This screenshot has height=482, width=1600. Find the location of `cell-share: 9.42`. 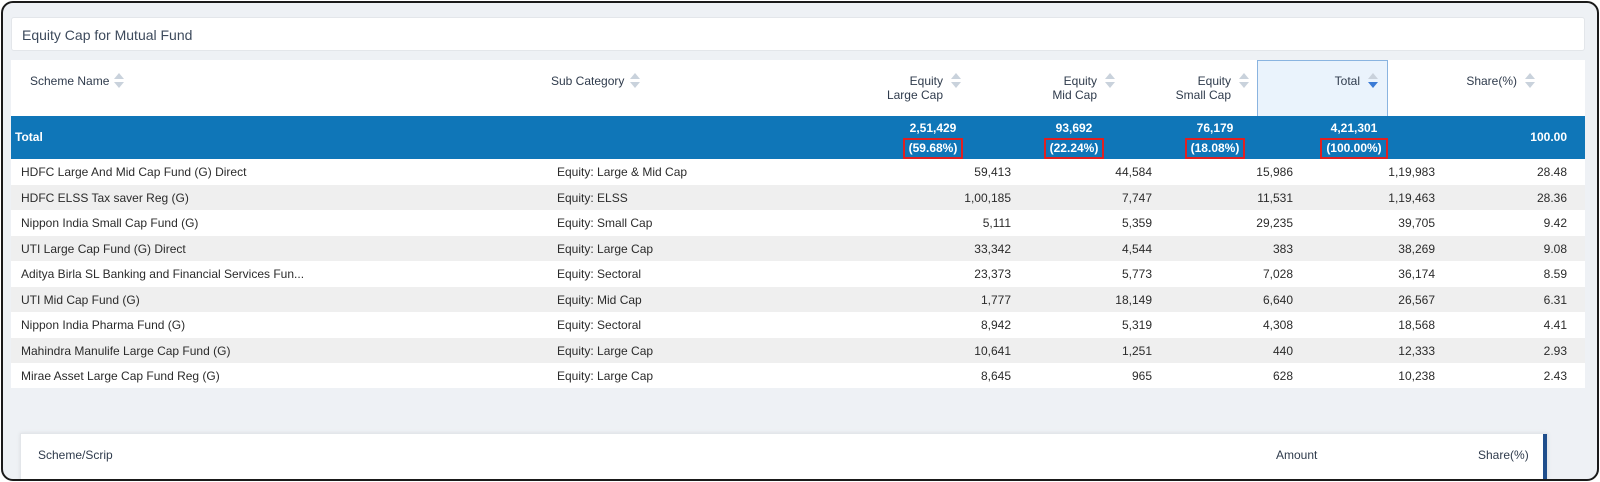

cell-share: 9.42 is located at coordinates (1555, 223).